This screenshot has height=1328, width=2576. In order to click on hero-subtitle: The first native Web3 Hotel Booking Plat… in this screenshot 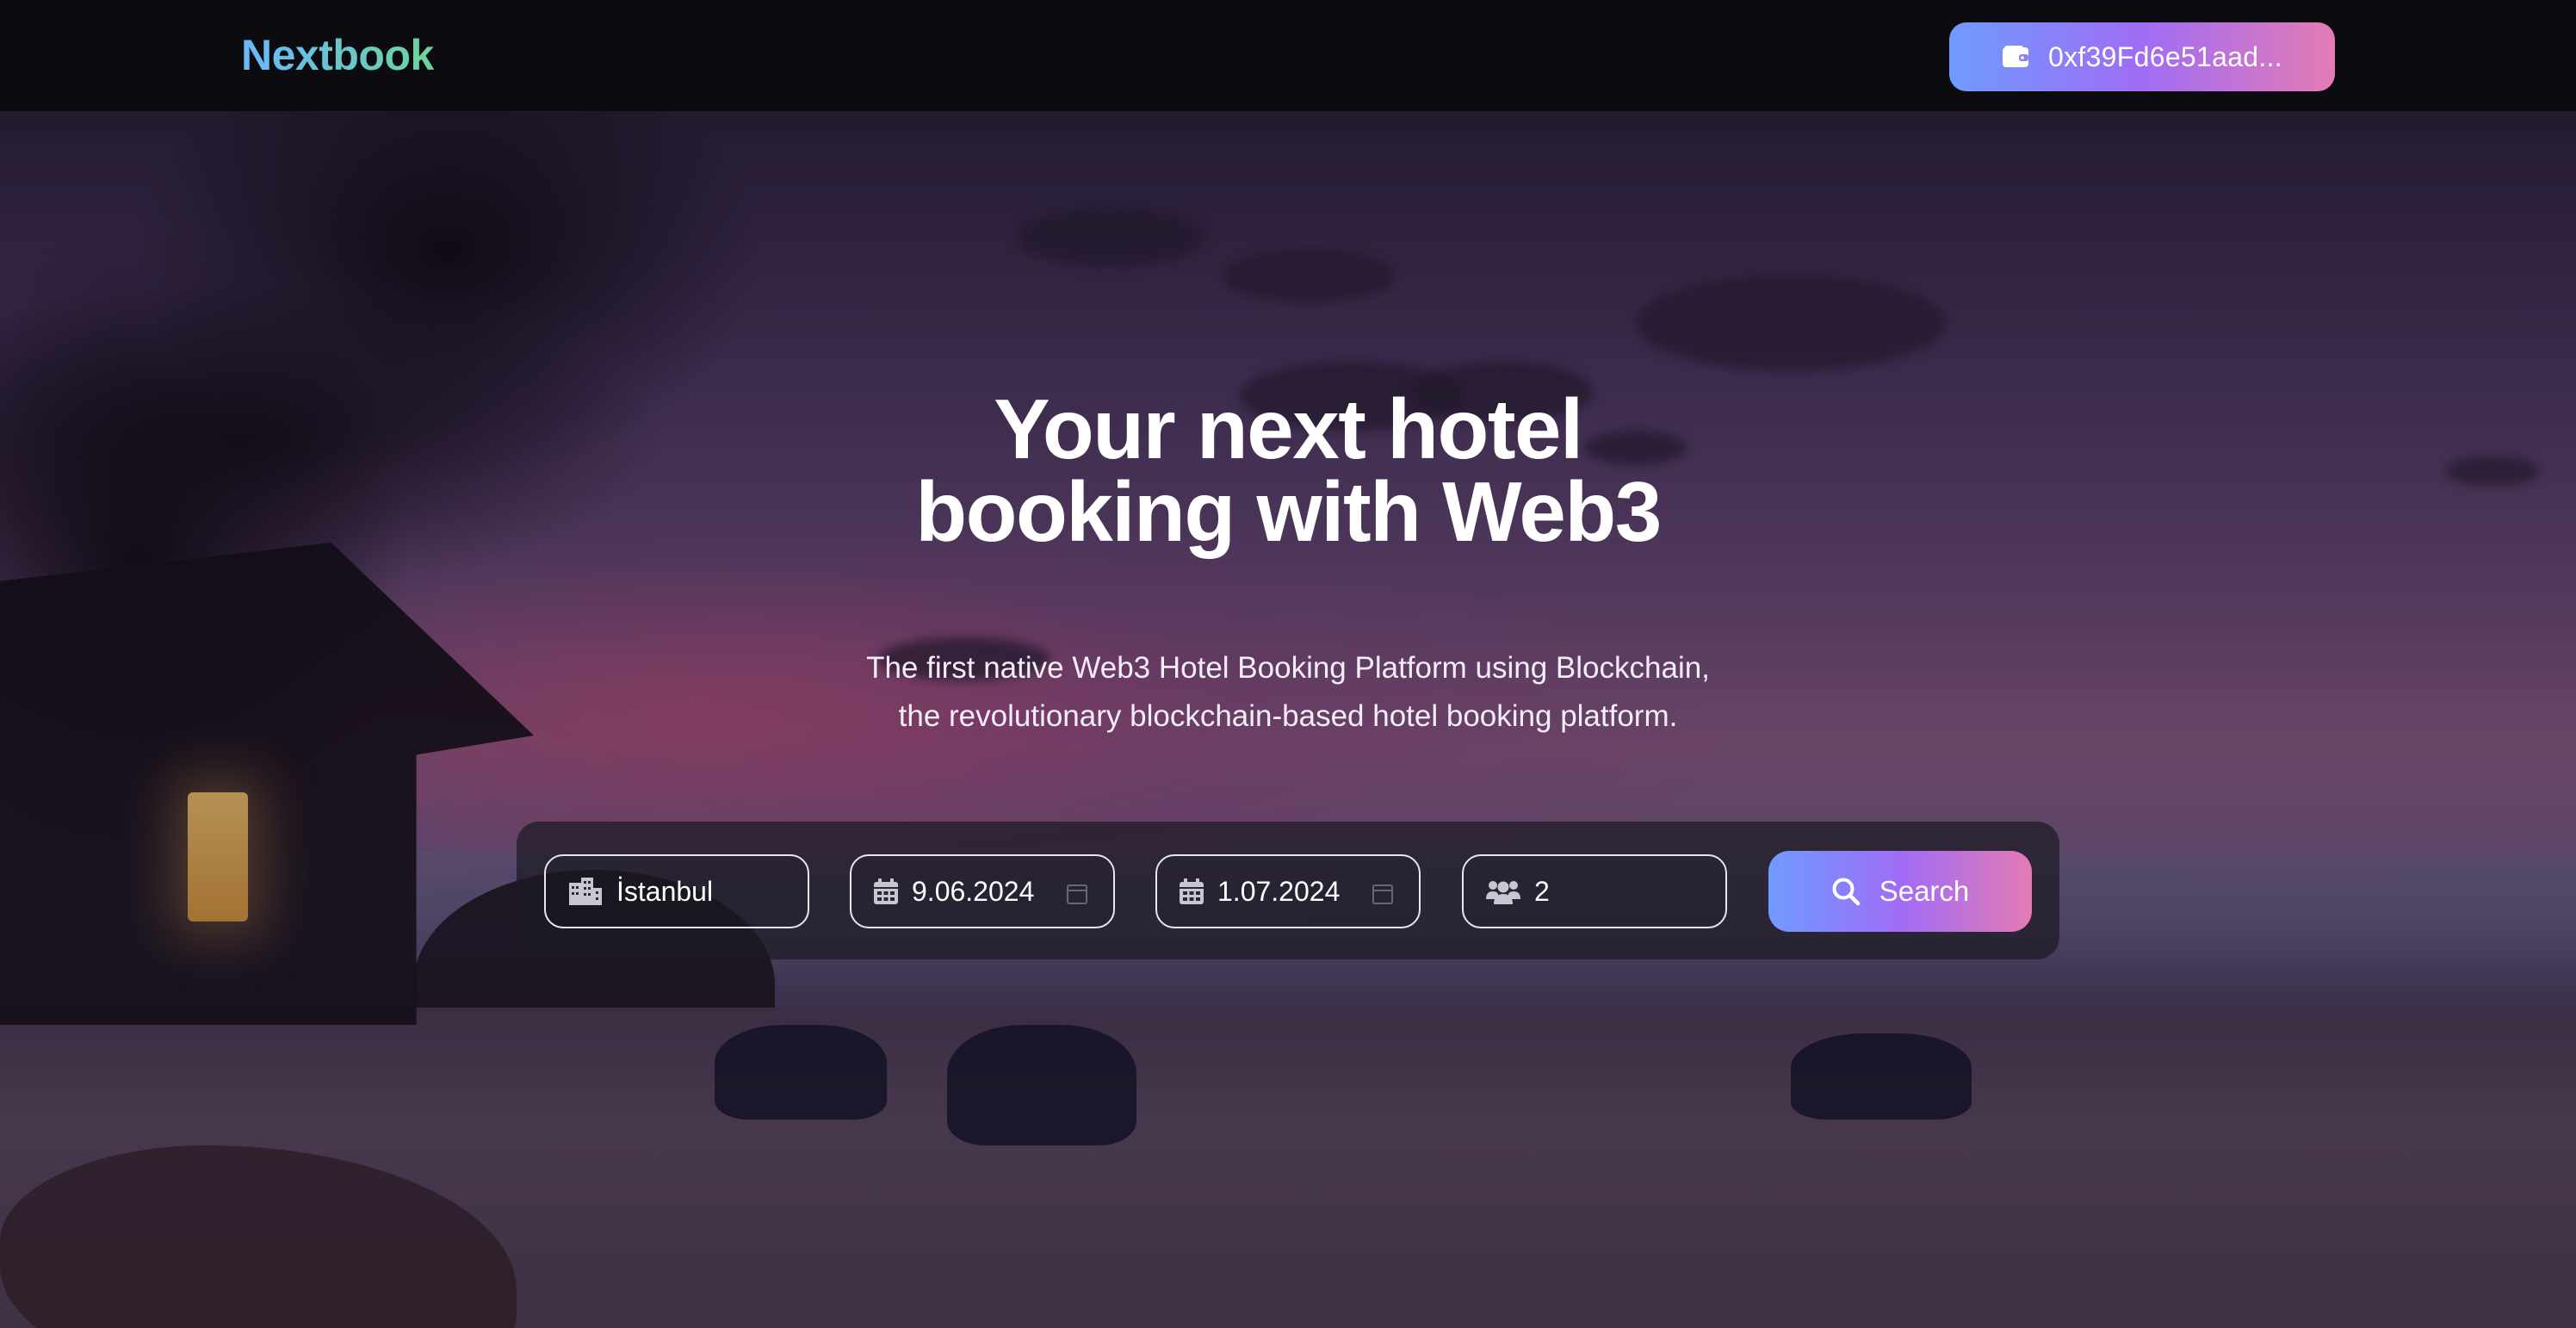, I will do `click(1288, 692)`.